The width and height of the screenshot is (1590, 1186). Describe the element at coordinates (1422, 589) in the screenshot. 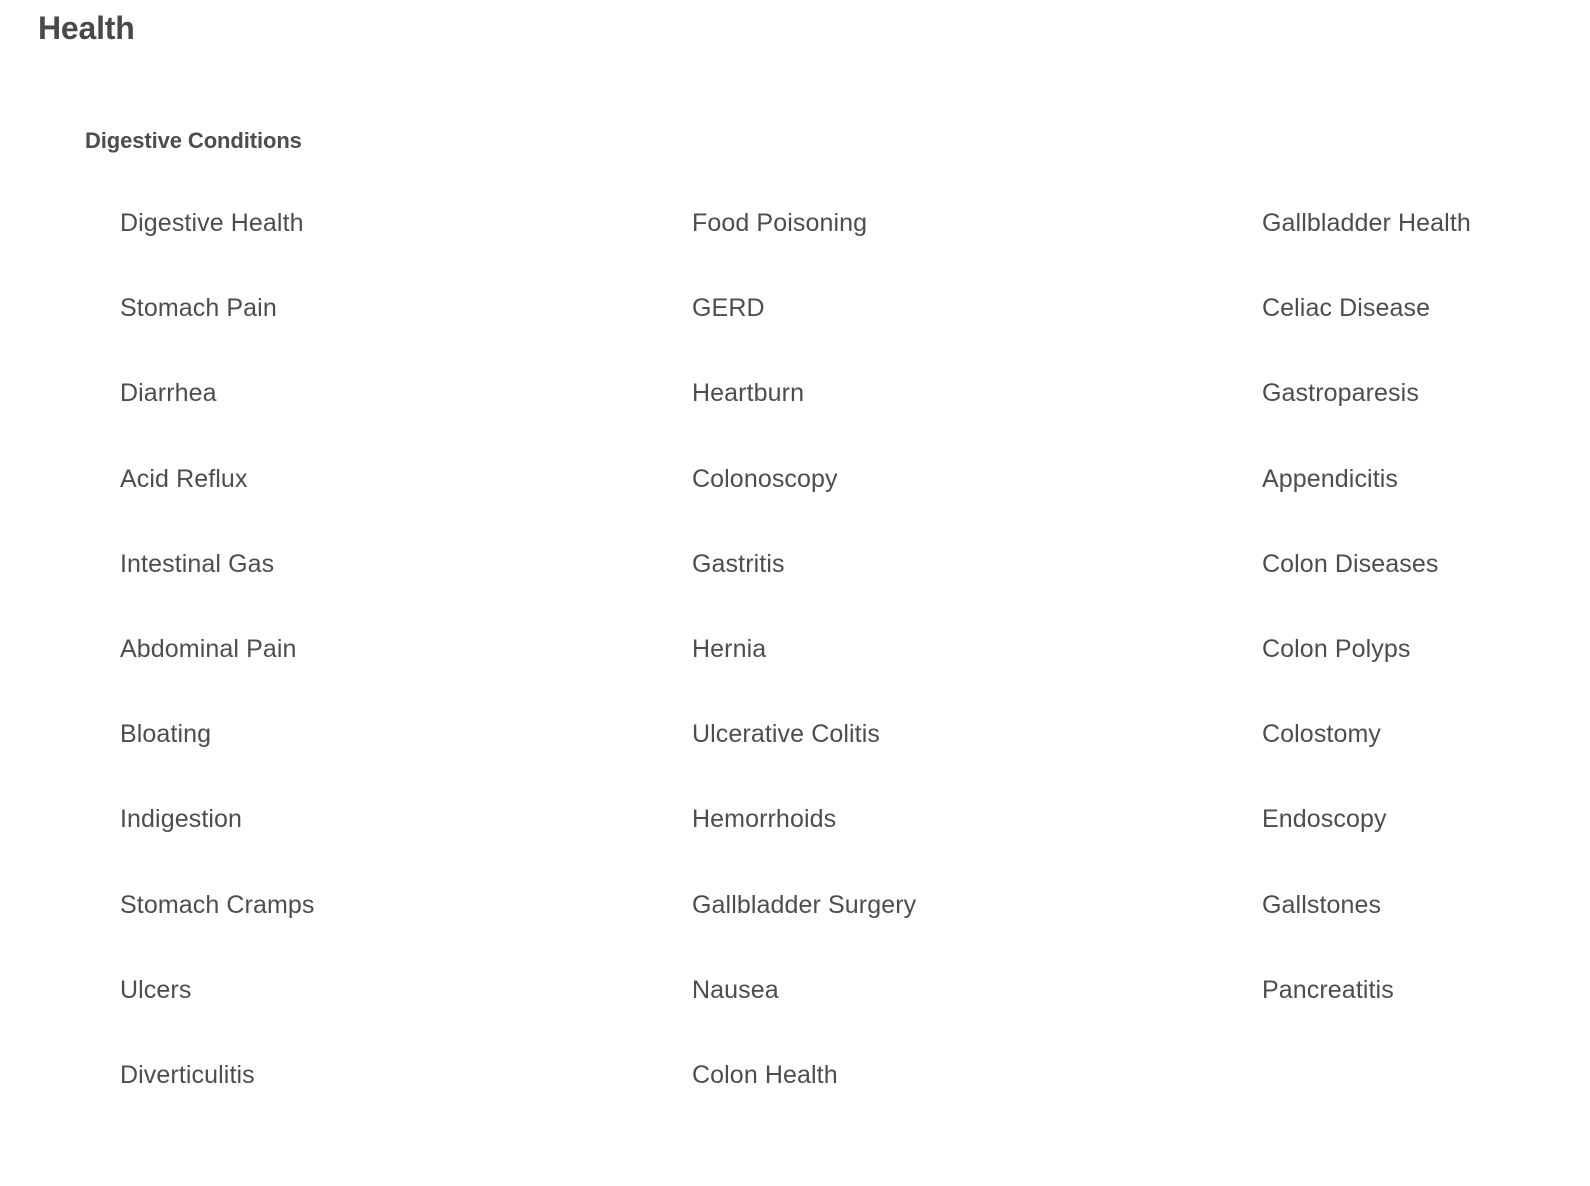

I see `list-item: Colon Diseases` at that location.